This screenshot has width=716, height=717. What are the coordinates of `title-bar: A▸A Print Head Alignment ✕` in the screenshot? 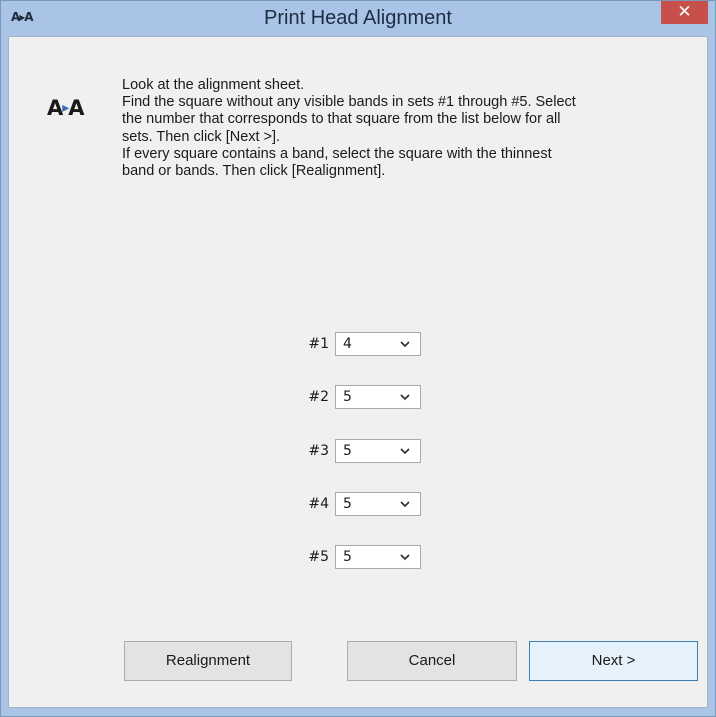 It's located at (358, 18).